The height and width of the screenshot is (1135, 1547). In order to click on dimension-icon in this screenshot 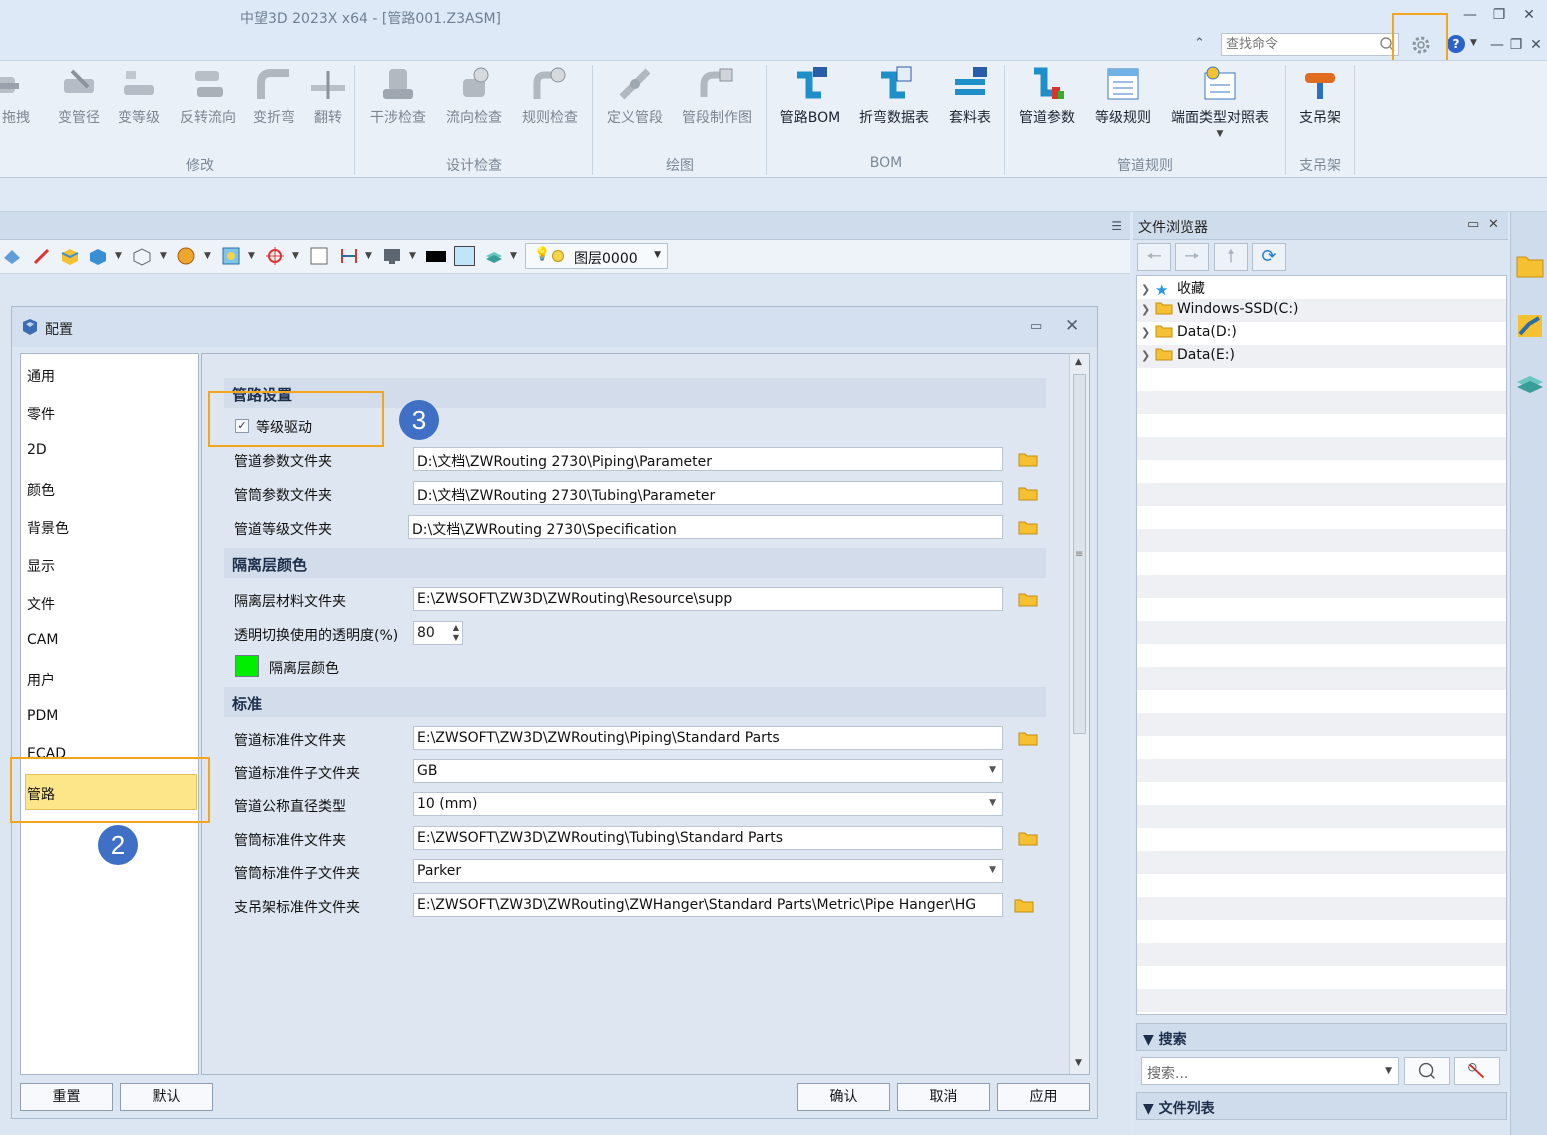, I will do `click(349, 256)`.